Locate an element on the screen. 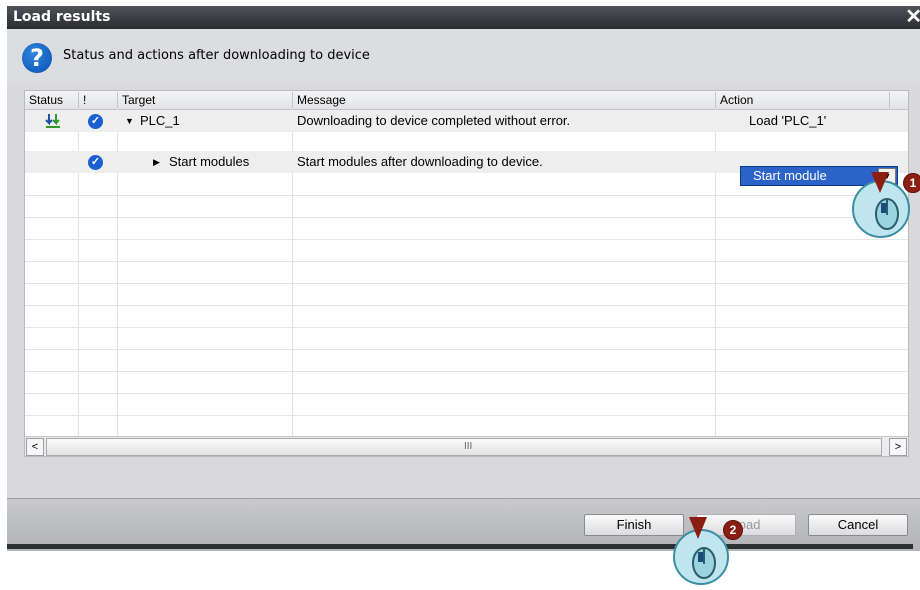 The width and height of the screenshot is (920, 590). close-icon: ✕ is located at coordinates (912, 17).